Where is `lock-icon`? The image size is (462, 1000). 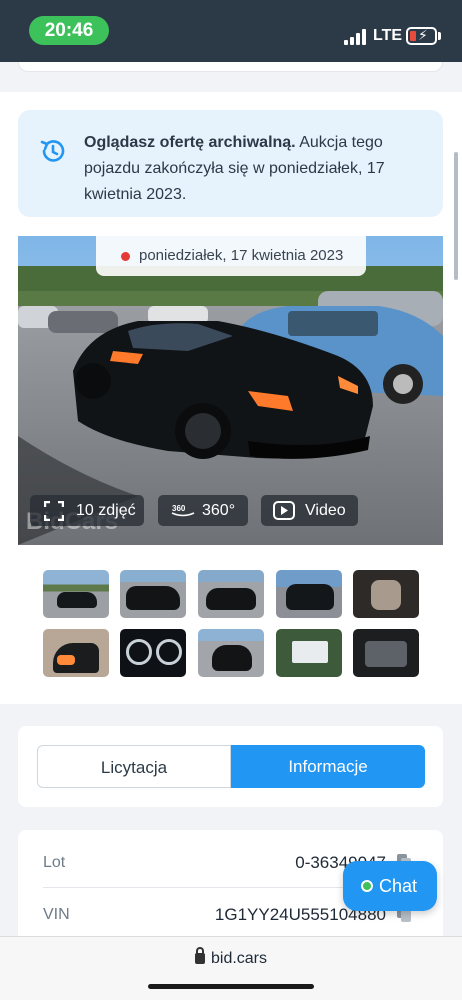
lock-icon is located at coordinates (199, 955).